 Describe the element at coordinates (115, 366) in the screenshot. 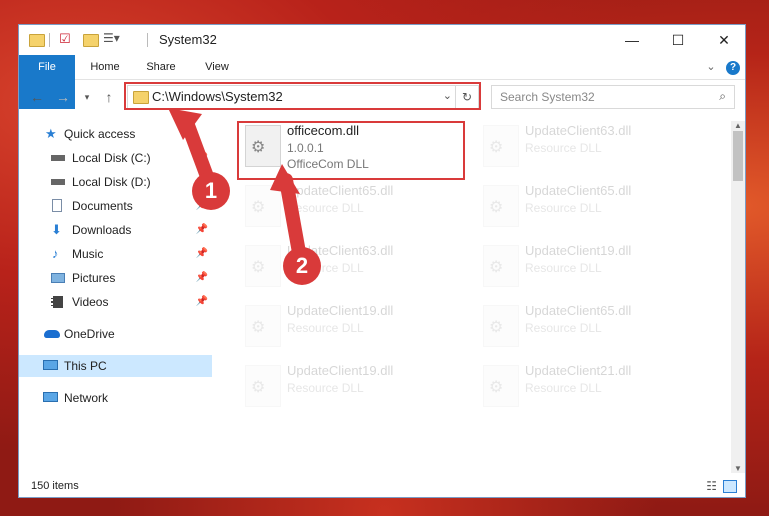

I see `nav-item-this-pc: This PC` at that location.